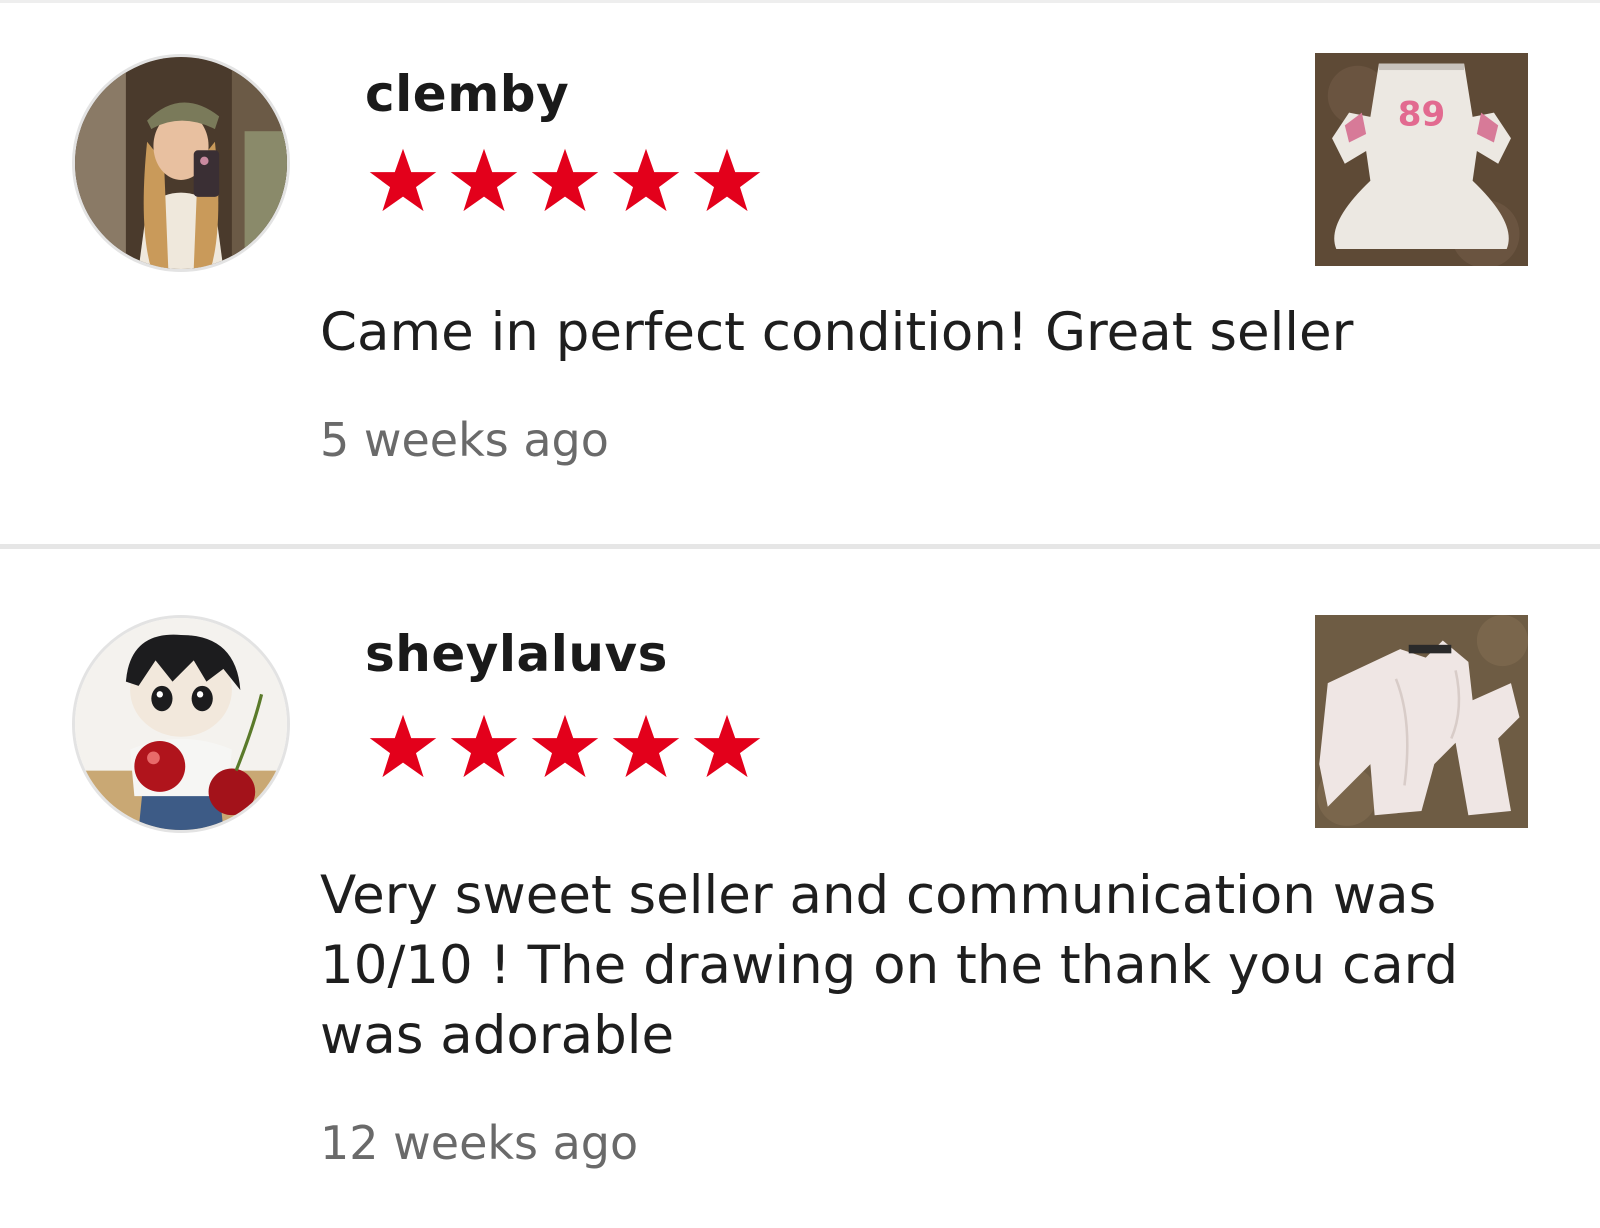 This screenshot has height=1228, width=1600. I want to click on svg-text: 89, so click(1421, 114).